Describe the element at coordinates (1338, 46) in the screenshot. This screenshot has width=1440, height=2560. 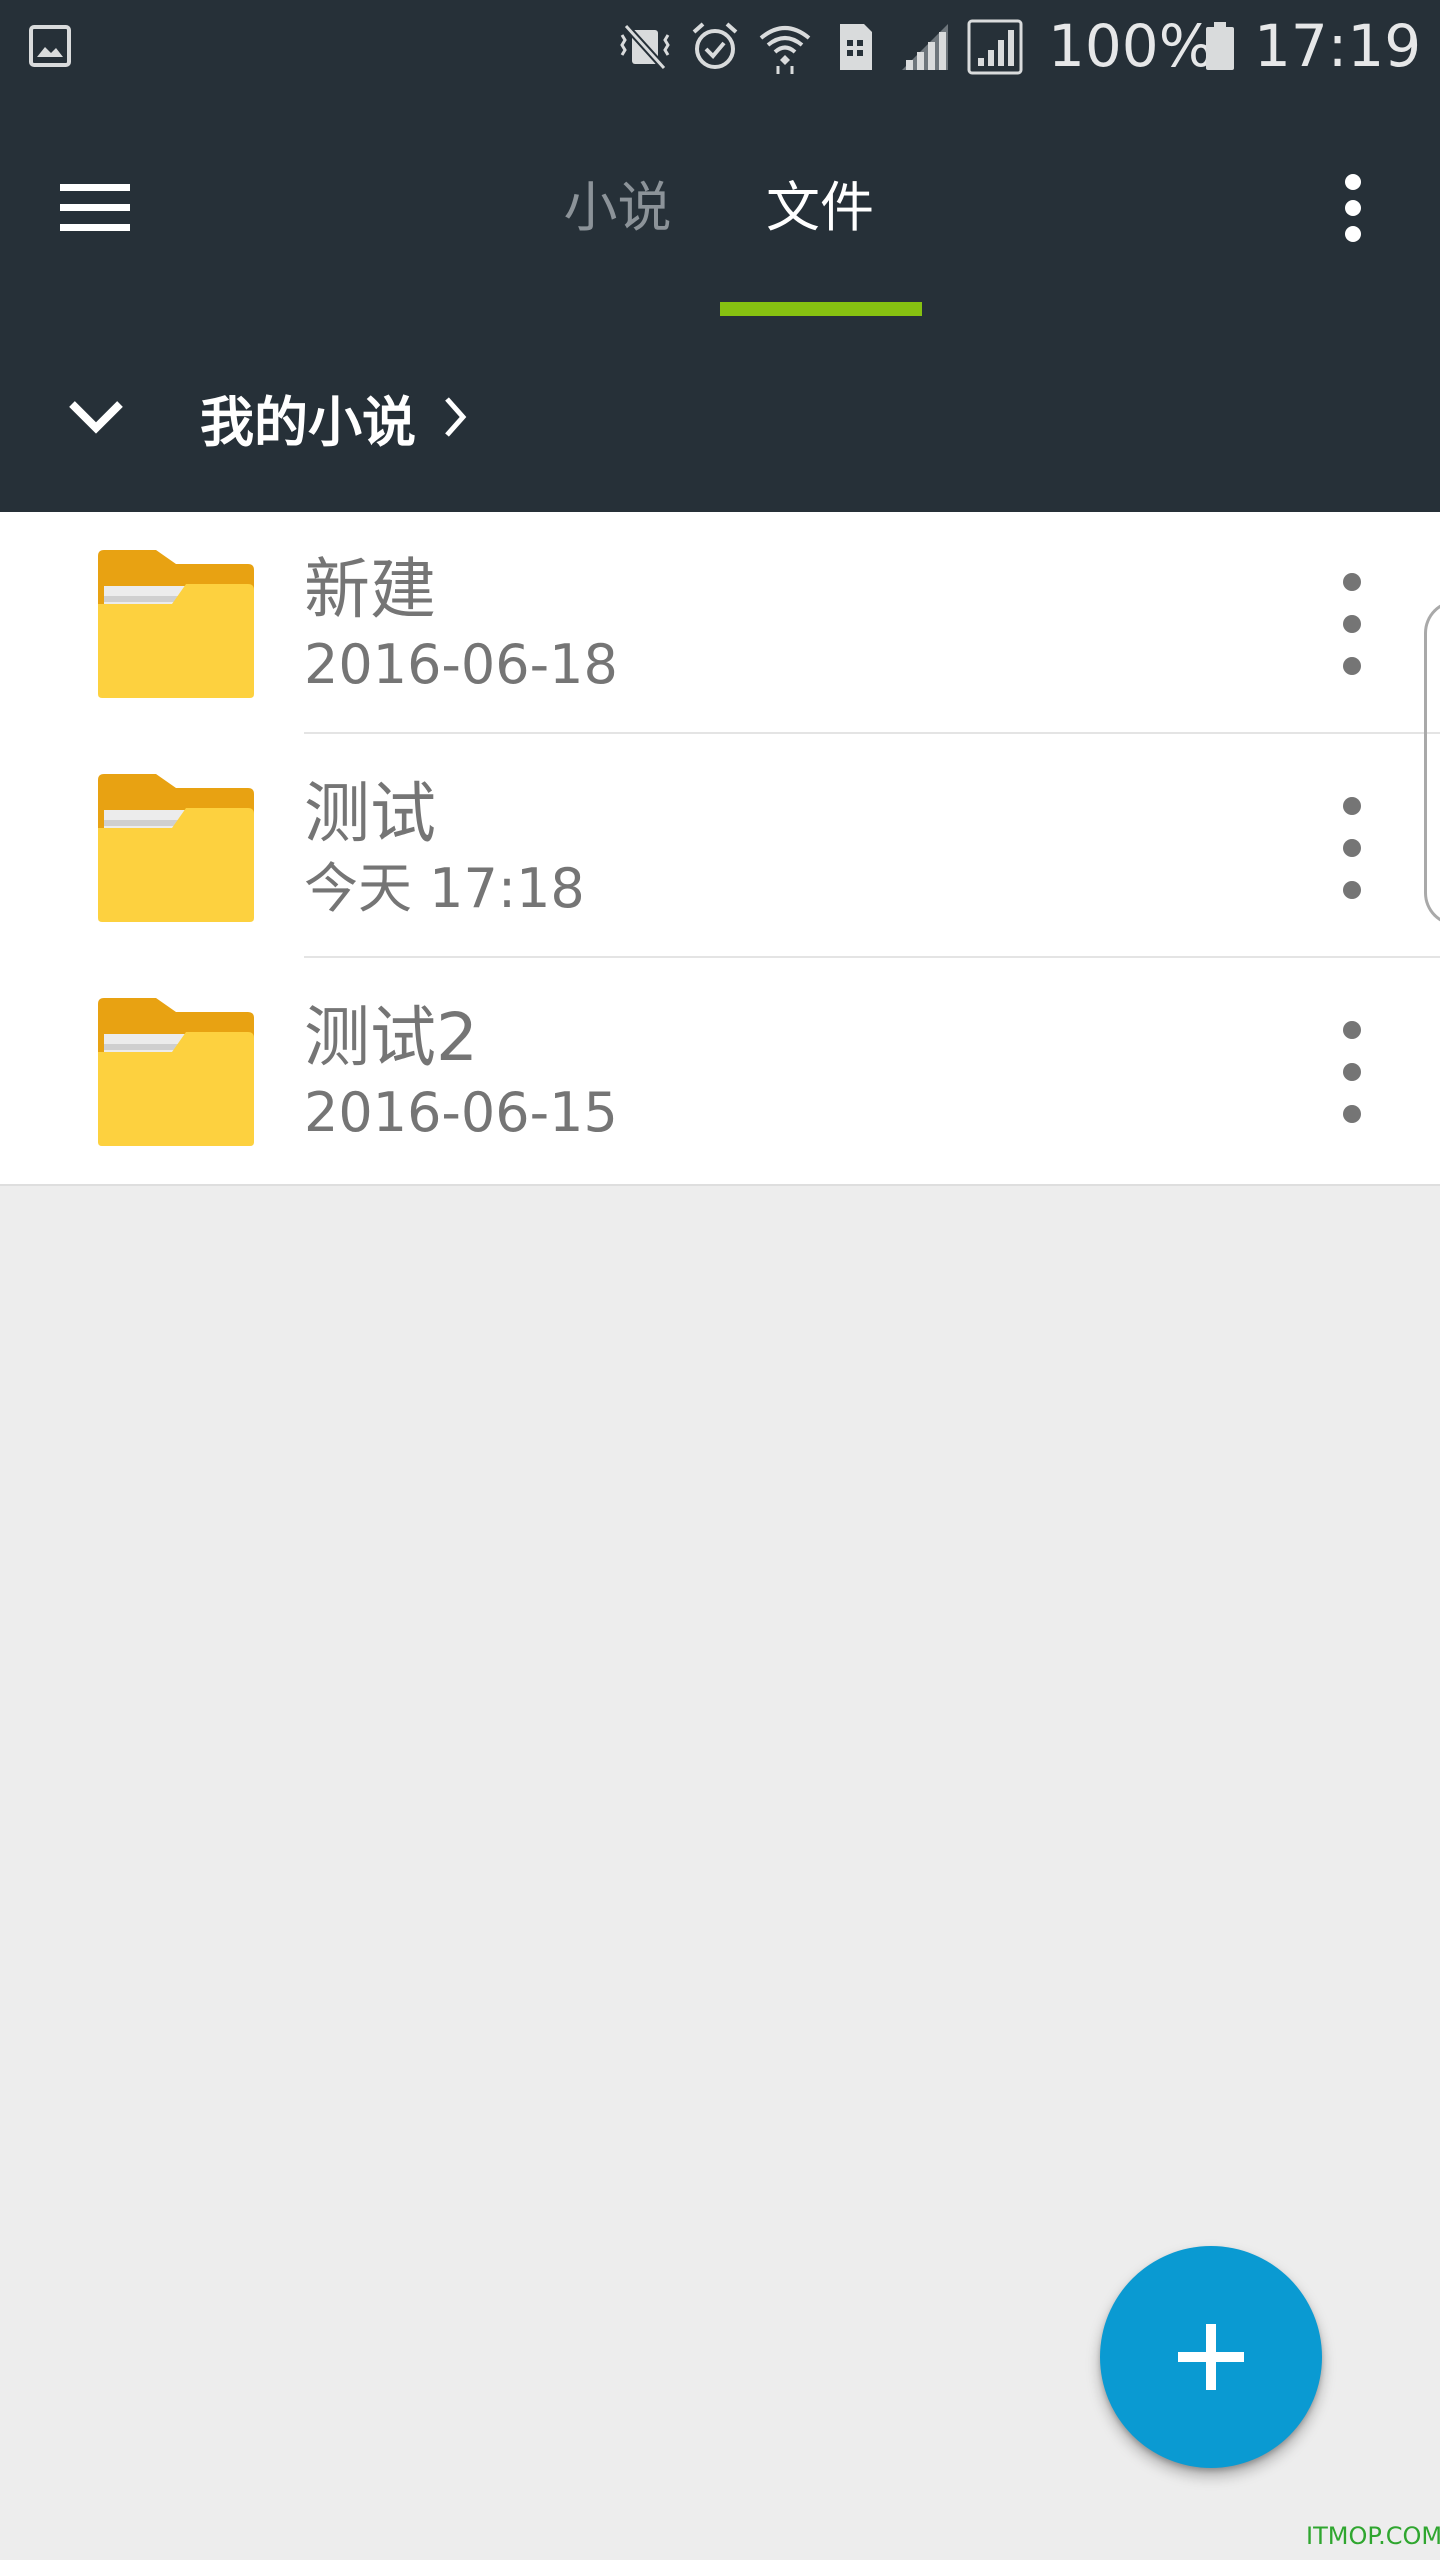
I see `status-clock: 17:19` at that location.